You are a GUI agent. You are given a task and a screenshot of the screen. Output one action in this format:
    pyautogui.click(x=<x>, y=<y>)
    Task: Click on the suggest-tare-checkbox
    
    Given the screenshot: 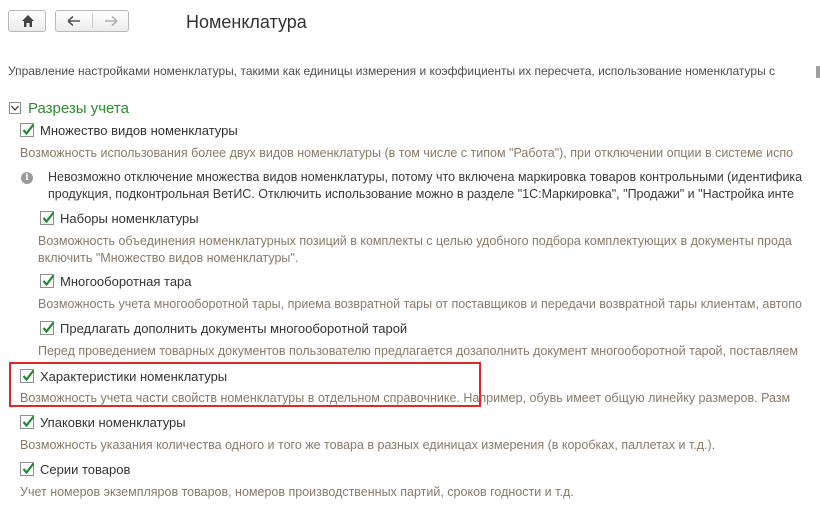 What is the action you would take?
    pyautogui.click(x=47, y=328)
    